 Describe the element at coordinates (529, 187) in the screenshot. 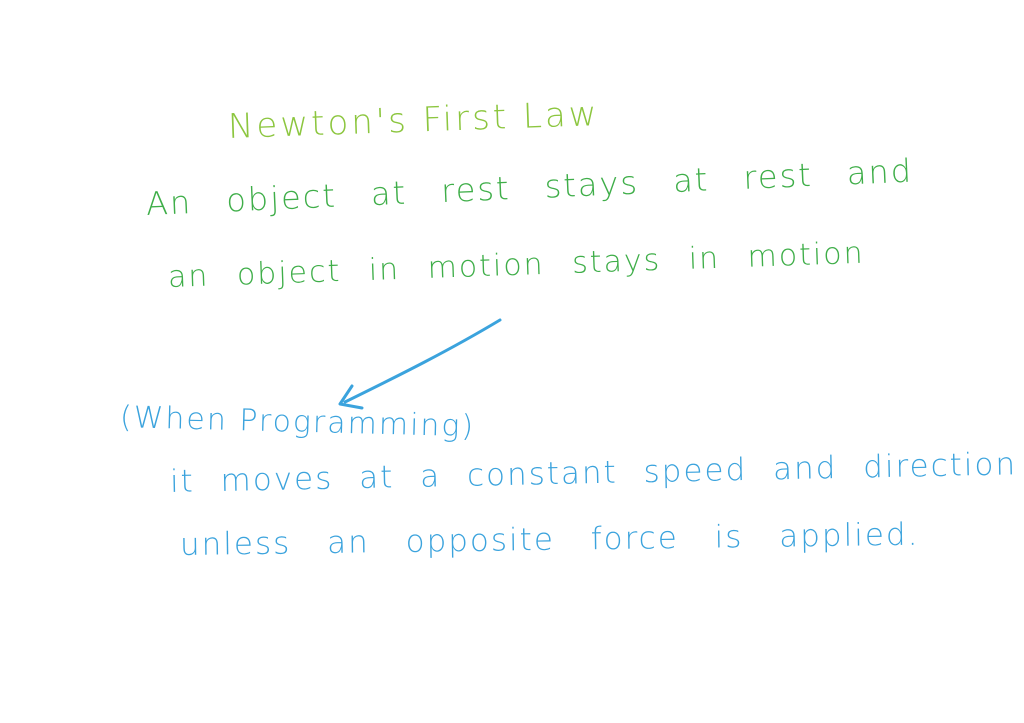

I see `law-statement-line-1: An object at rest stays at rest and` at that location.